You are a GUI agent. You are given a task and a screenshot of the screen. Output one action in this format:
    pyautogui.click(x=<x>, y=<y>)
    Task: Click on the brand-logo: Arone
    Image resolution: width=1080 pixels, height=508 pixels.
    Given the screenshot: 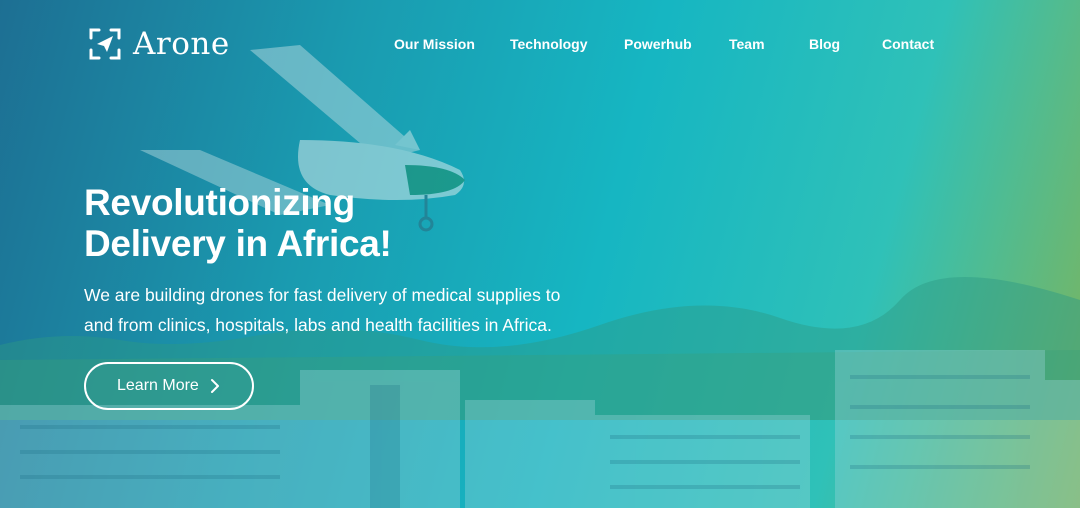 What is the action you would take?
    pyautogui.click(x=158, y=44)
    